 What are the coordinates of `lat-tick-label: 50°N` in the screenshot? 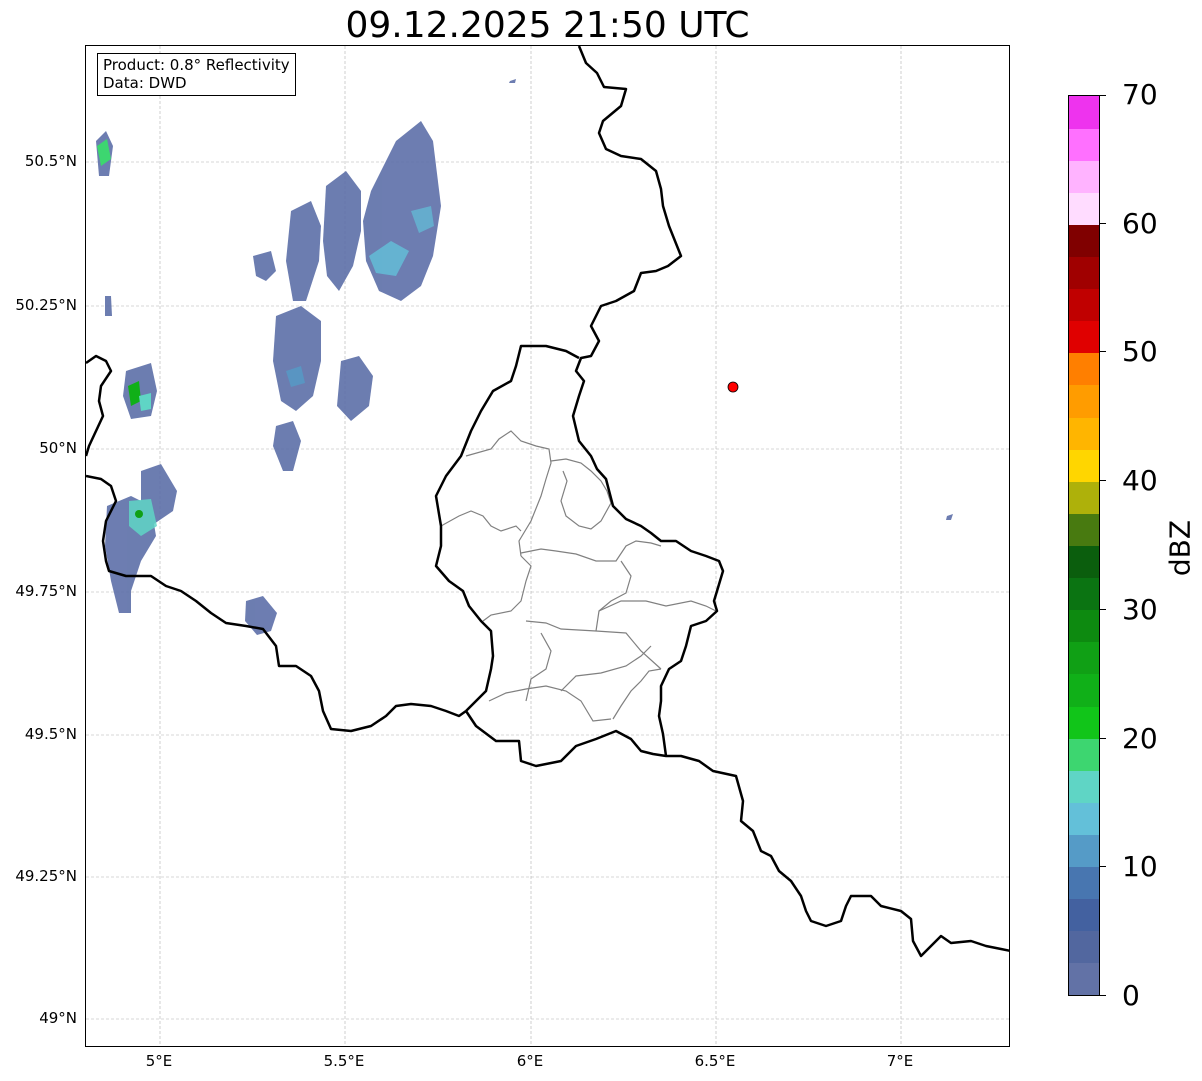 It's located at (58, 448).